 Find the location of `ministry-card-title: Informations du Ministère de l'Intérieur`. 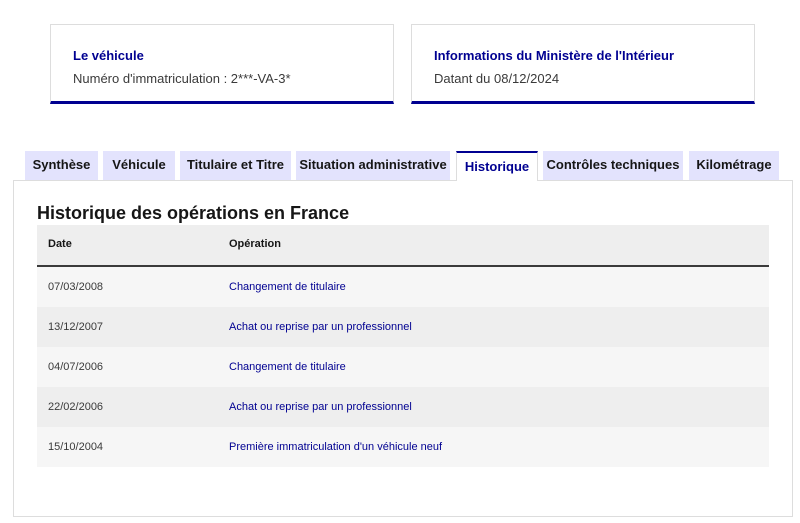

ministry-card-title: Informations du Ministère de l'Intérieur is located at coordinates (554, 55).